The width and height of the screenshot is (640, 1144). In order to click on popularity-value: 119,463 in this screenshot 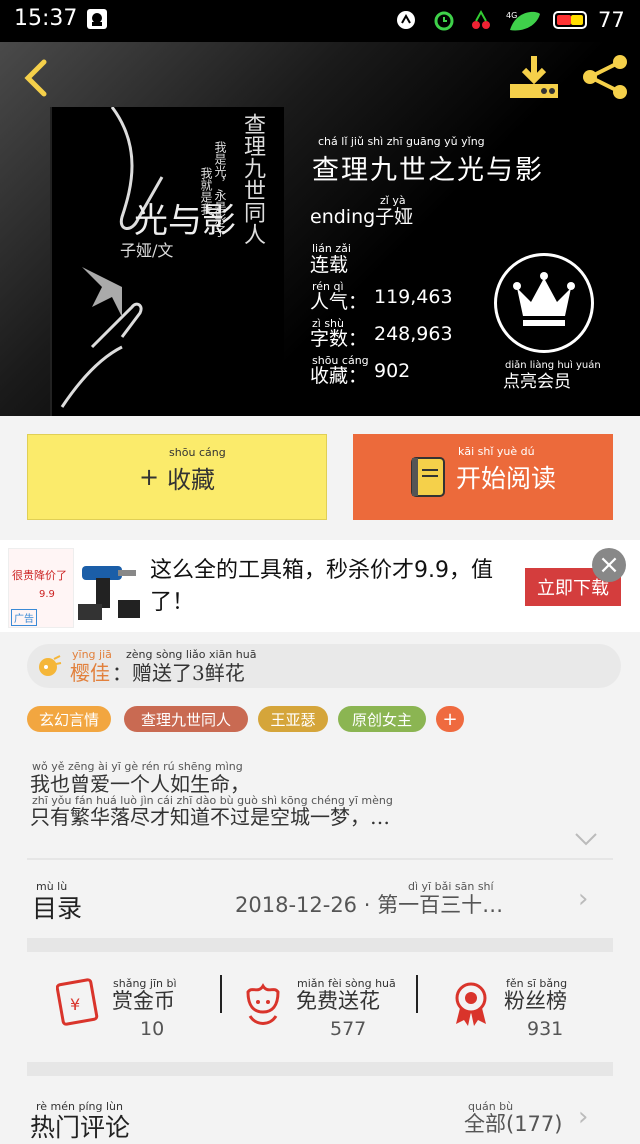, I will do `click(413, 297)`.